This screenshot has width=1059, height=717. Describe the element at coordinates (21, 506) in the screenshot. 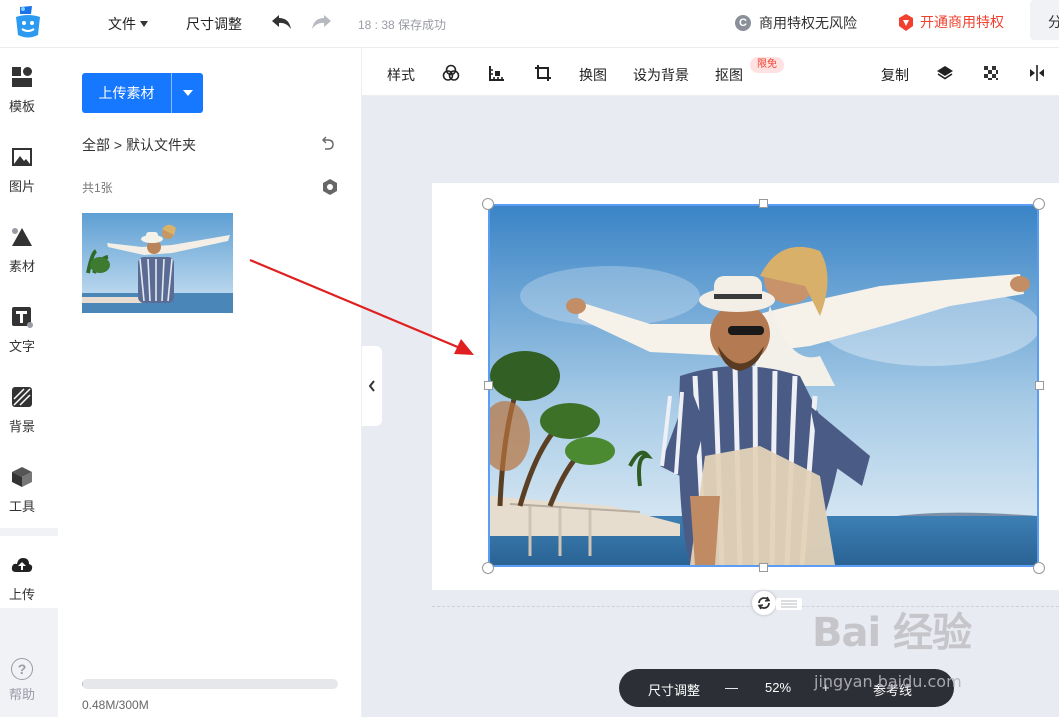

I see `nav-tools-label: 工具` at that location.